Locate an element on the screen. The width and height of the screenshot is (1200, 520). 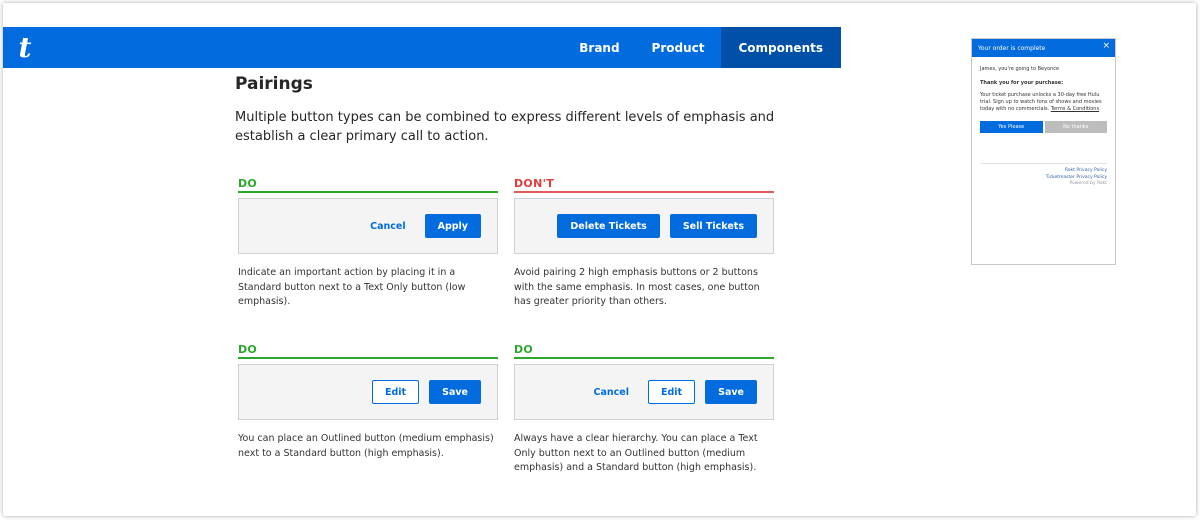
modal-greeting: James, you're going to Beyonce is located at coordinates (1020, 69).